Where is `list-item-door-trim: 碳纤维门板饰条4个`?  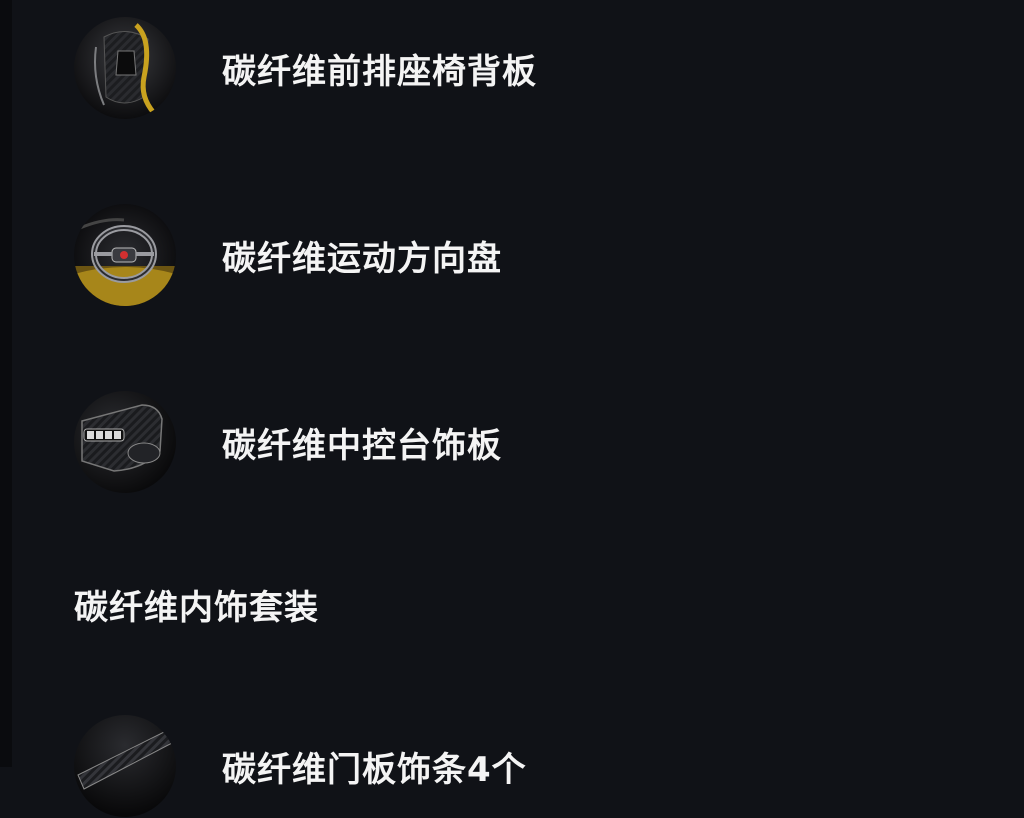
list-item-door-trim: 碳纤维门板饰条4个 is located at coordinates (300, 766).